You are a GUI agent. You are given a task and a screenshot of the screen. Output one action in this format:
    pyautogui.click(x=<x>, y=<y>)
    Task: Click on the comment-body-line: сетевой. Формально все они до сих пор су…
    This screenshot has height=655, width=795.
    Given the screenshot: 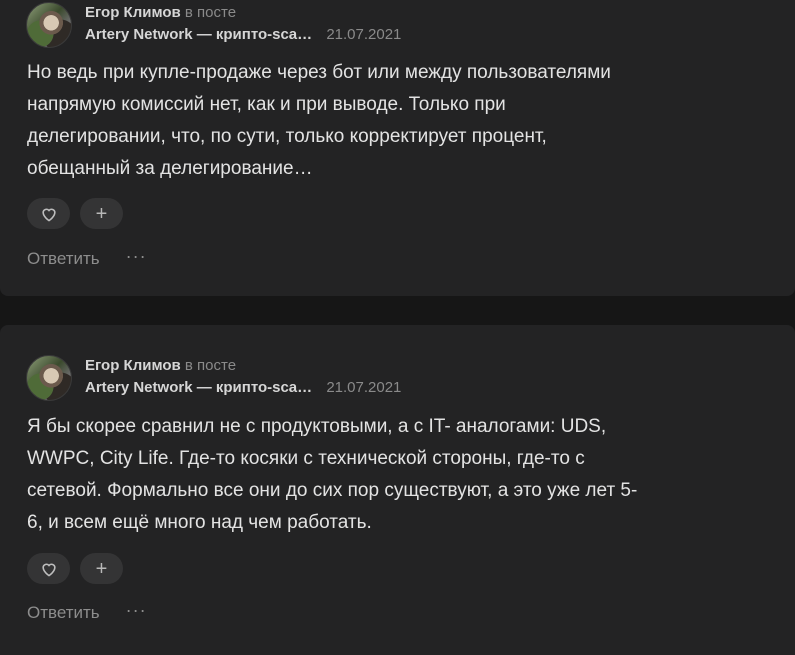 What is the action you would take?
    pyautogui.click(x=332, y=490)
    